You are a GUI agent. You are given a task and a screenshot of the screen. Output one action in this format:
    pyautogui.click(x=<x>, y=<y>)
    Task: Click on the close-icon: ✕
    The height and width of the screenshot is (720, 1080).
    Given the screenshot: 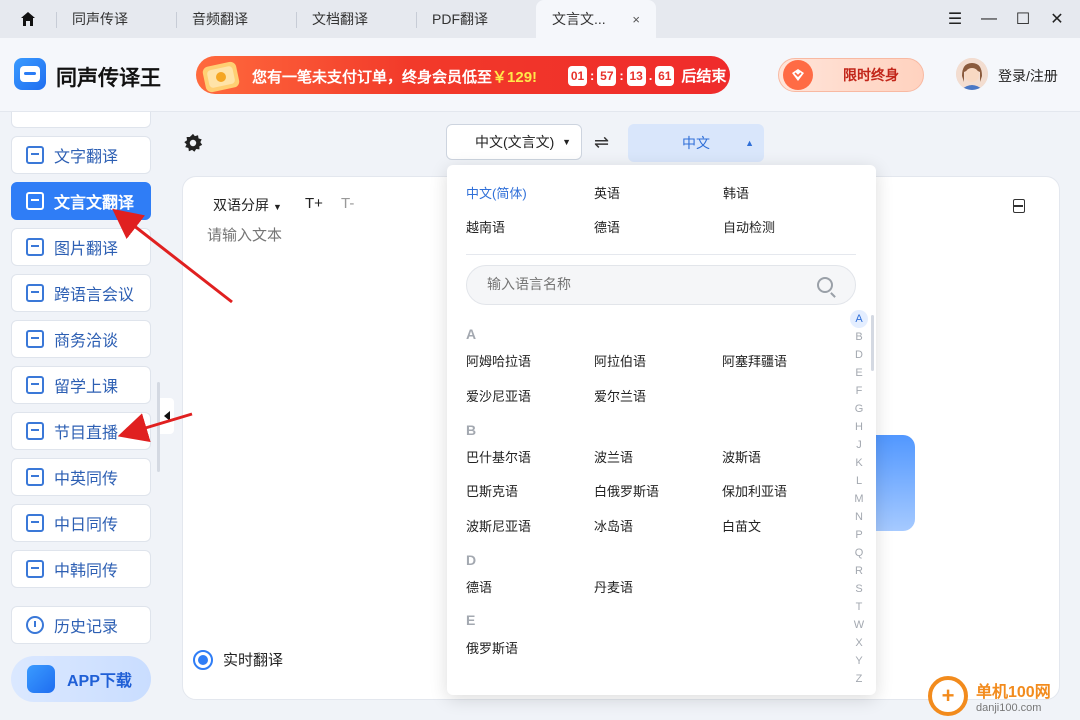 What is the action you would take?
    pyautogui.click(x=1057, y=19)
    